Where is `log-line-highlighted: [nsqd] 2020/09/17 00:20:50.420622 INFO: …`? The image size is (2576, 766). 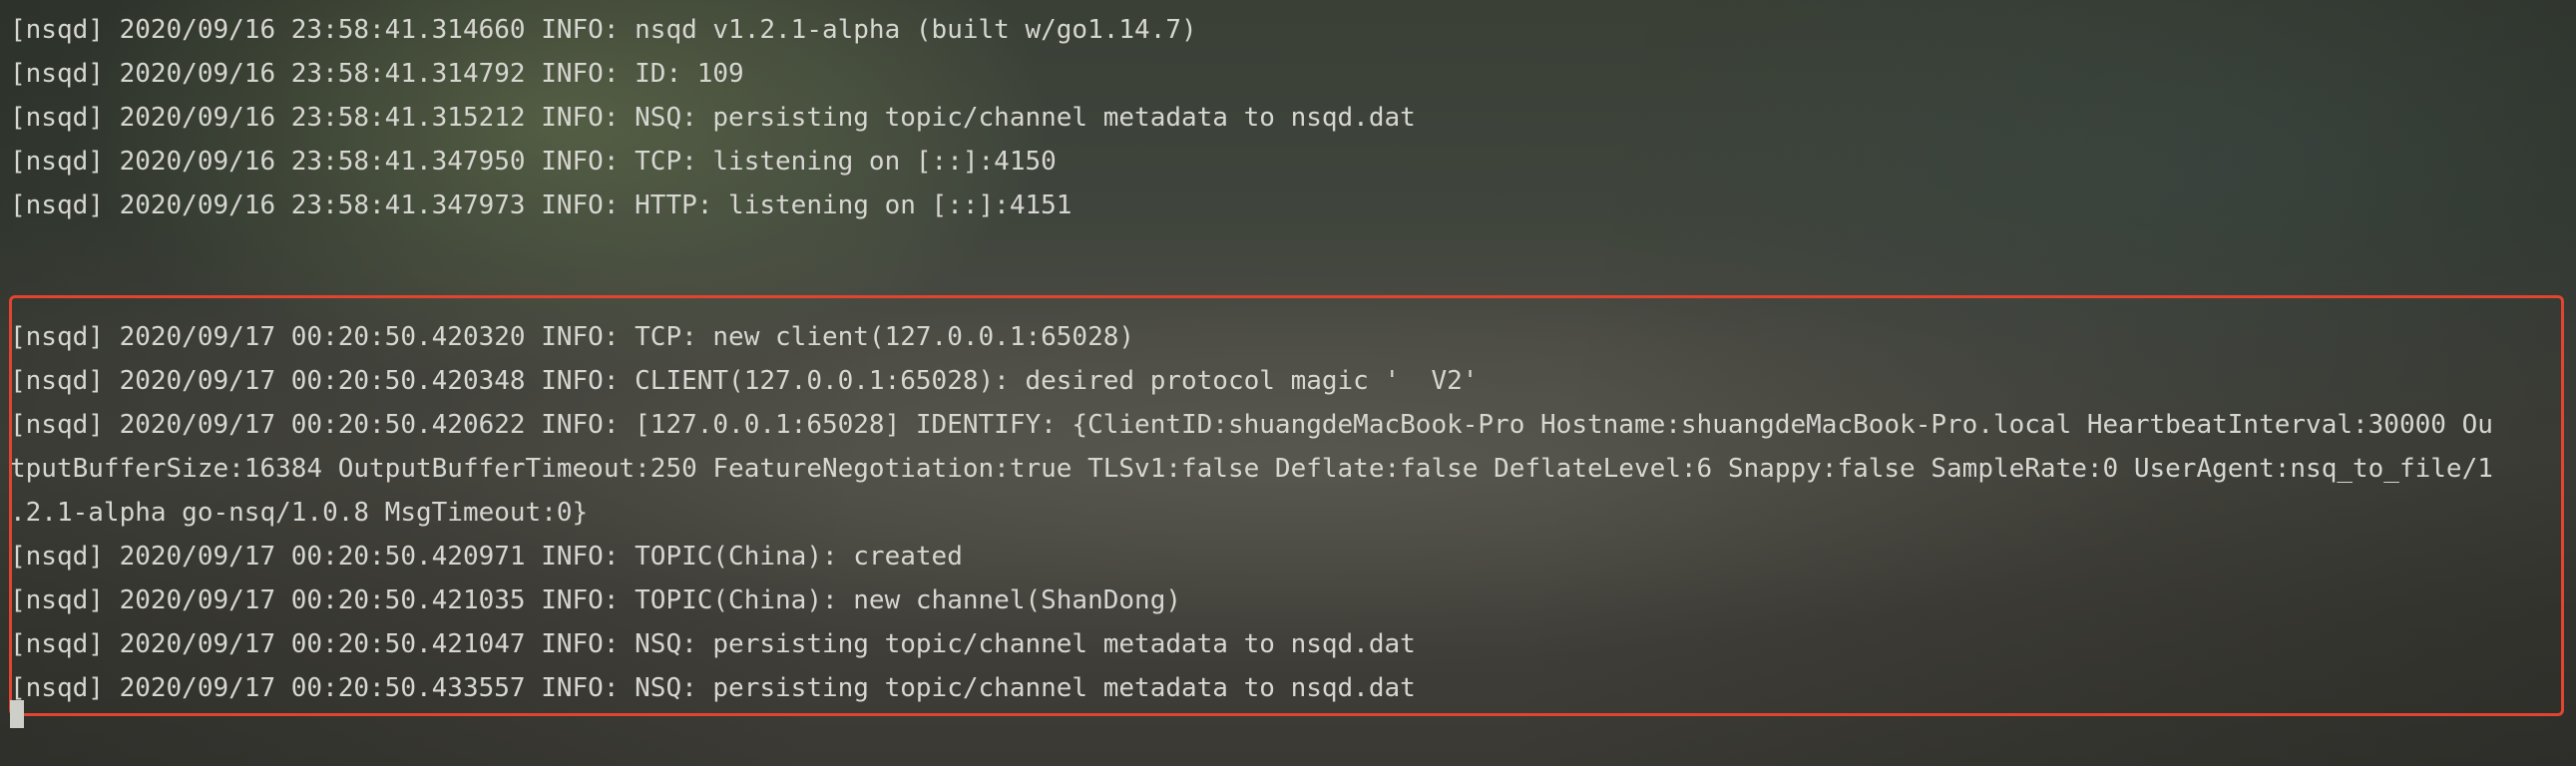
log-line-highlighted: [nsqd] 2020/09/17 00:20:50.420622 INFO: … is located at coordinates (1251, 425).